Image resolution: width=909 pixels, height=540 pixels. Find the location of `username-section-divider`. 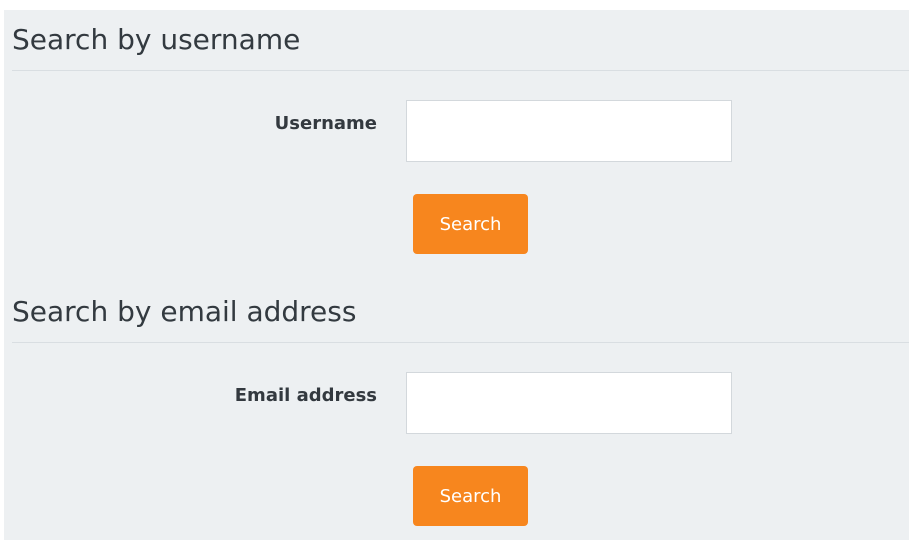

username-section-divider is located at coordinates (460, 70).